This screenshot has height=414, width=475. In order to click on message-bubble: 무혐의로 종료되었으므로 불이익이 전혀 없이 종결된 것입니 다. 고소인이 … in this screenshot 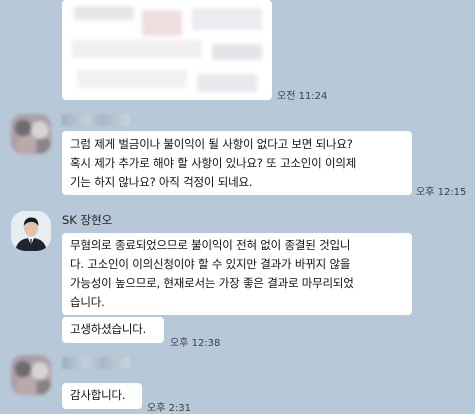, I will do `click(237, 274)`.